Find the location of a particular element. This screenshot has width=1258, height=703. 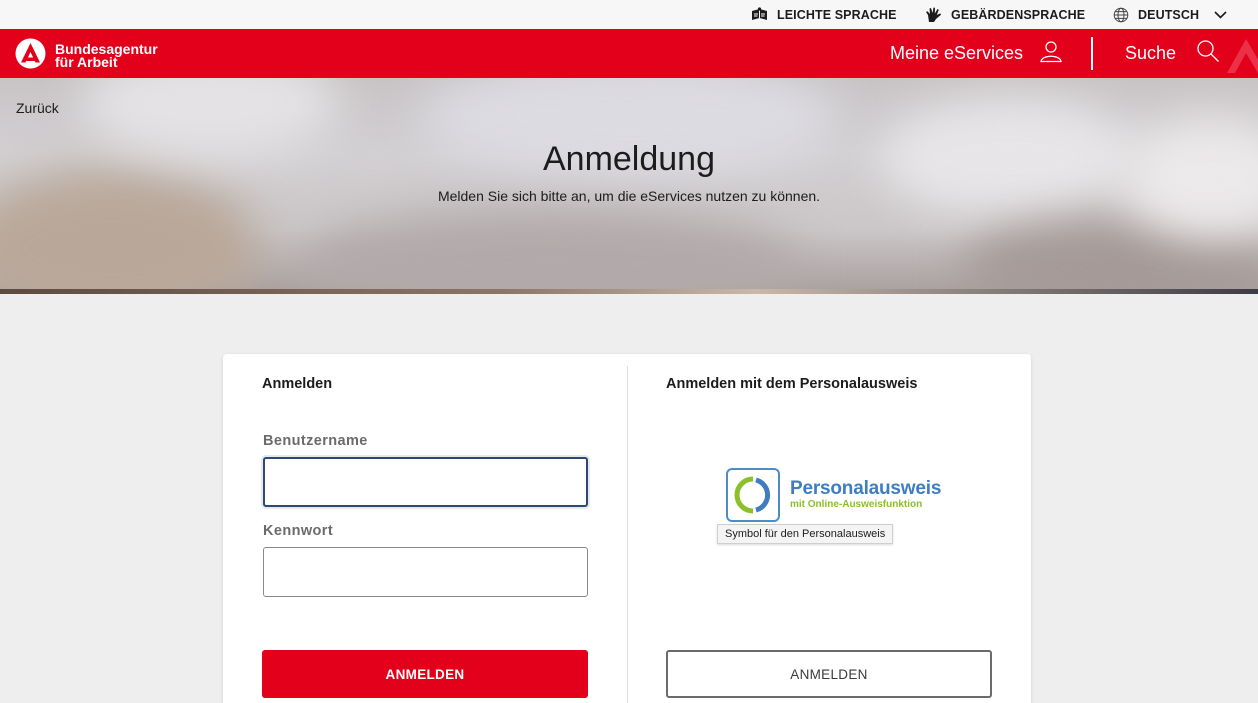

easy-language-label: LEICHTE SPRACHE is located at coordinates (837, 14).